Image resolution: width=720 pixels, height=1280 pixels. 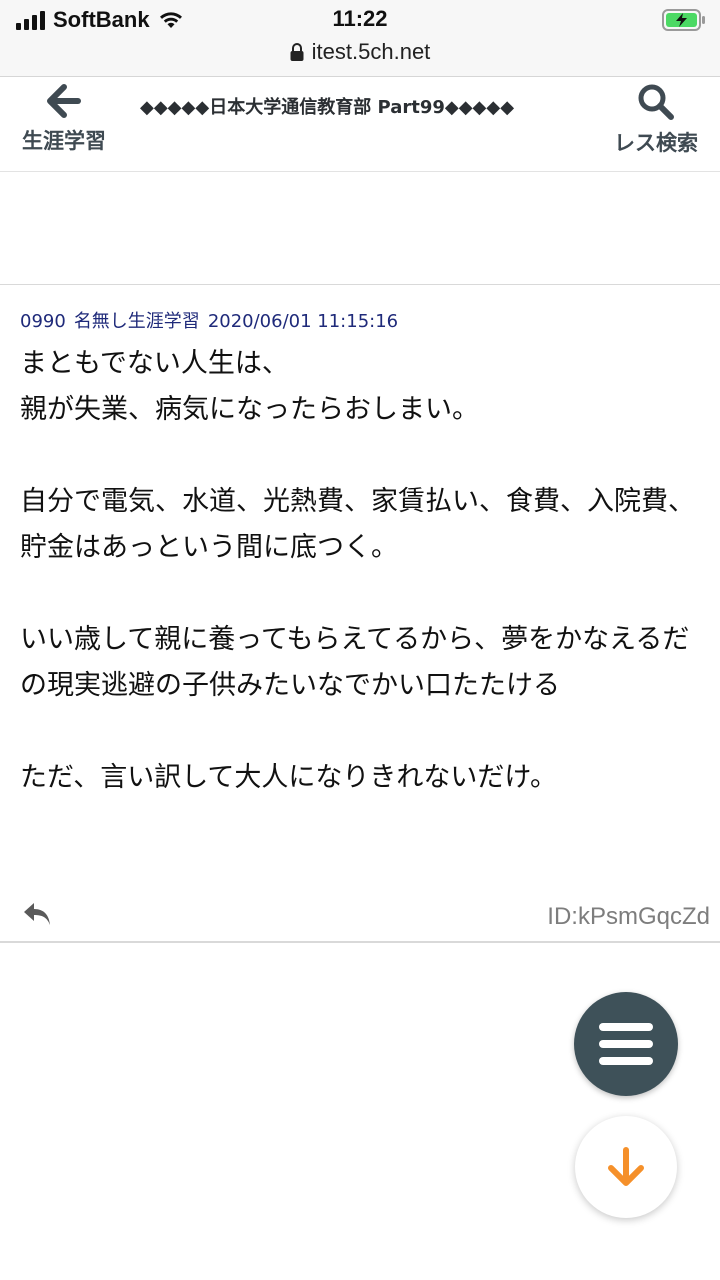 What do you see at coordinates (64, 141) in the screenshot?
I see `back-button-label: 生涯学習` at bounding box center [64, 141].